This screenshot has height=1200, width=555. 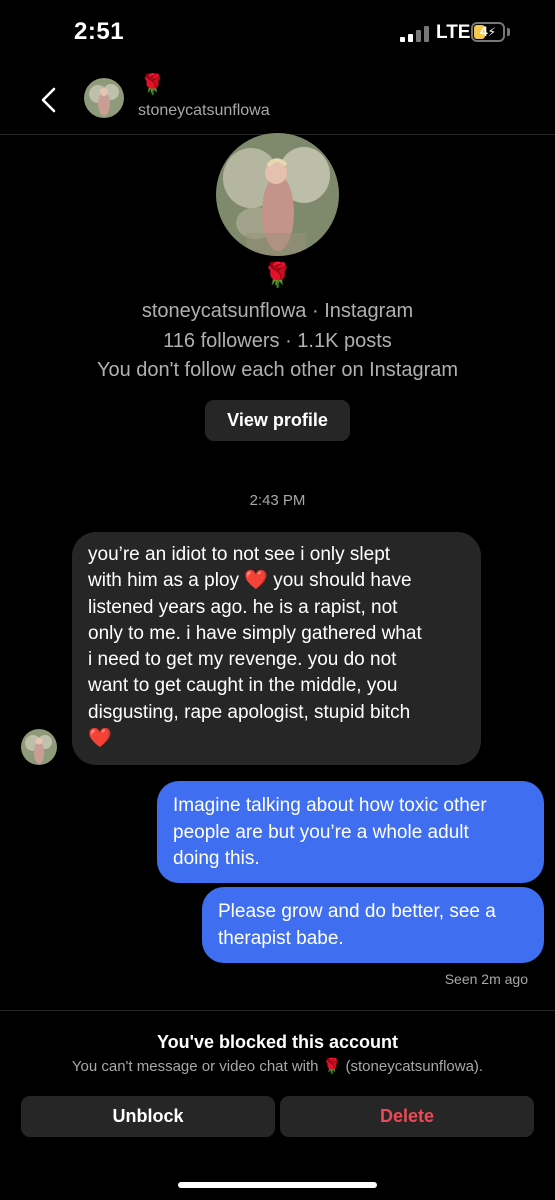 What do you see at coordinates (508, 32) in the screenshot?
I see `battery-nub` at bounding box center [508, 32].